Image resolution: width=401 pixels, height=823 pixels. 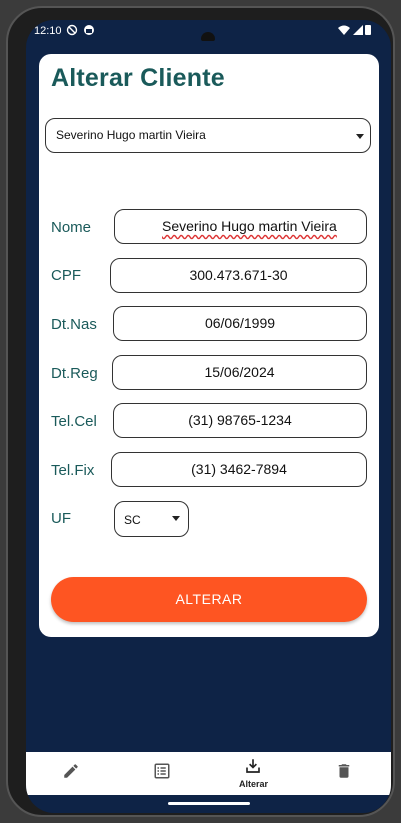 I want to click on telfix-label: Tel.Fix, so click(x=73, y=470).